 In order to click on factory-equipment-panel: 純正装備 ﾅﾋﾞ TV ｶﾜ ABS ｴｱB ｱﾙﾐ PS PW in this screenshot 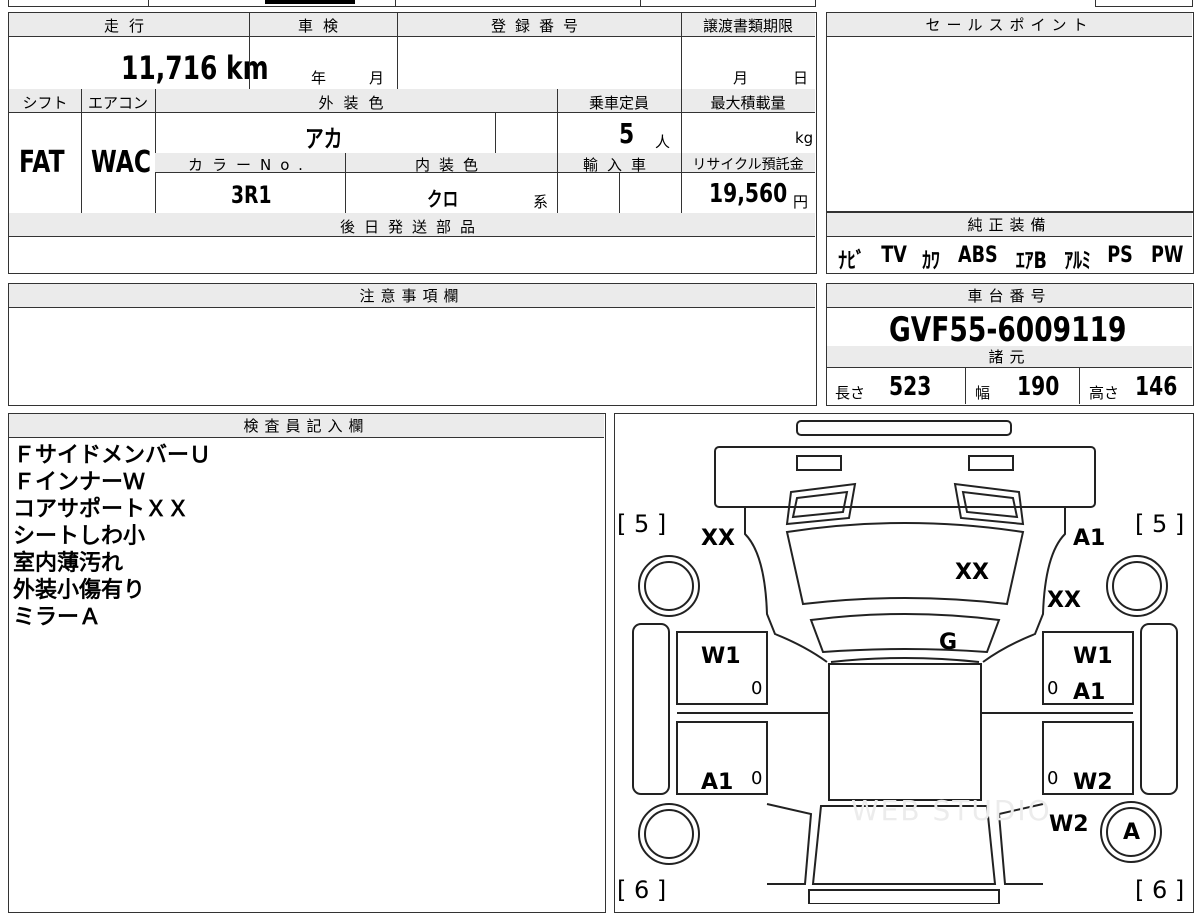, I will do `click(1010, 243)`.